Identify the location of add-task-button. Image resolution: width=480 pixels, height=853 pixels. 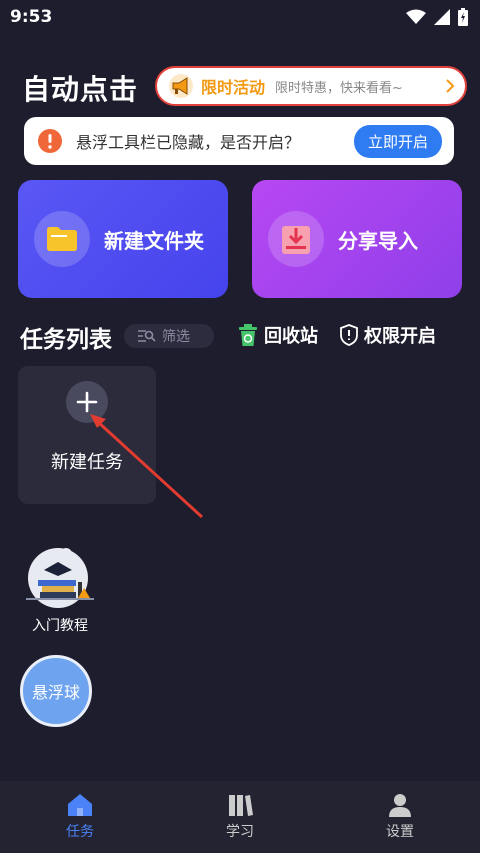
(87, 402).